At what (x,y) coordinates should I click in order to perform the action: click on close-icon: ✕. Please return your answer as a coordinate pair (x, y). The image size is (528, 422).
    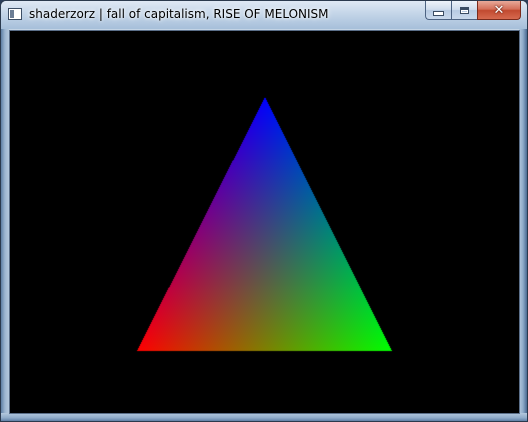
    Looking at the image, I should click on (499, 10).